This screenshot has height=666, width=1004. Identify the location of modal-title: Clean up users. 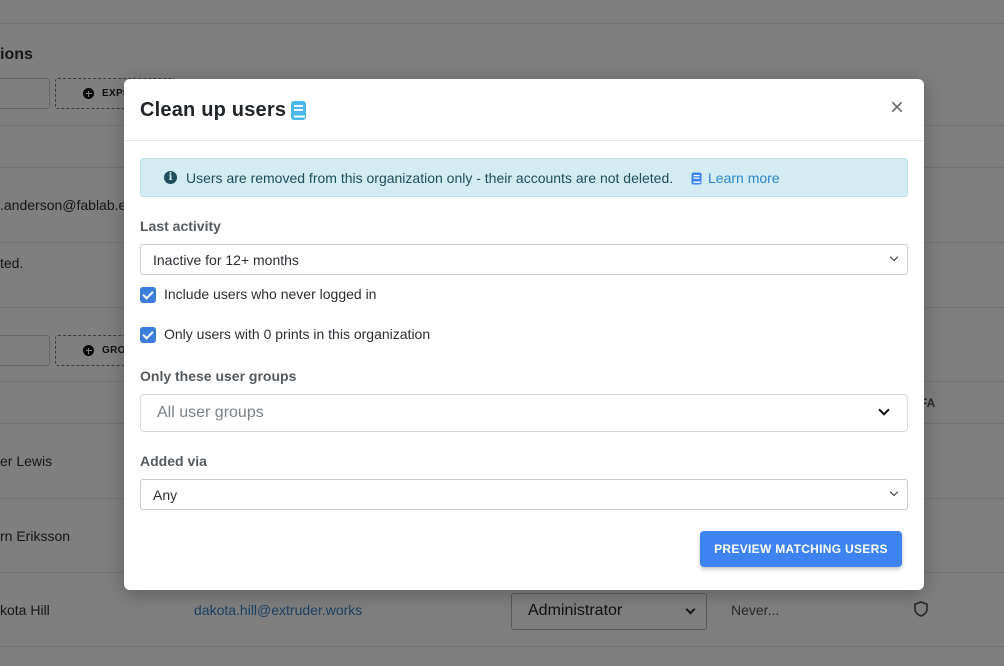
(213, 110).